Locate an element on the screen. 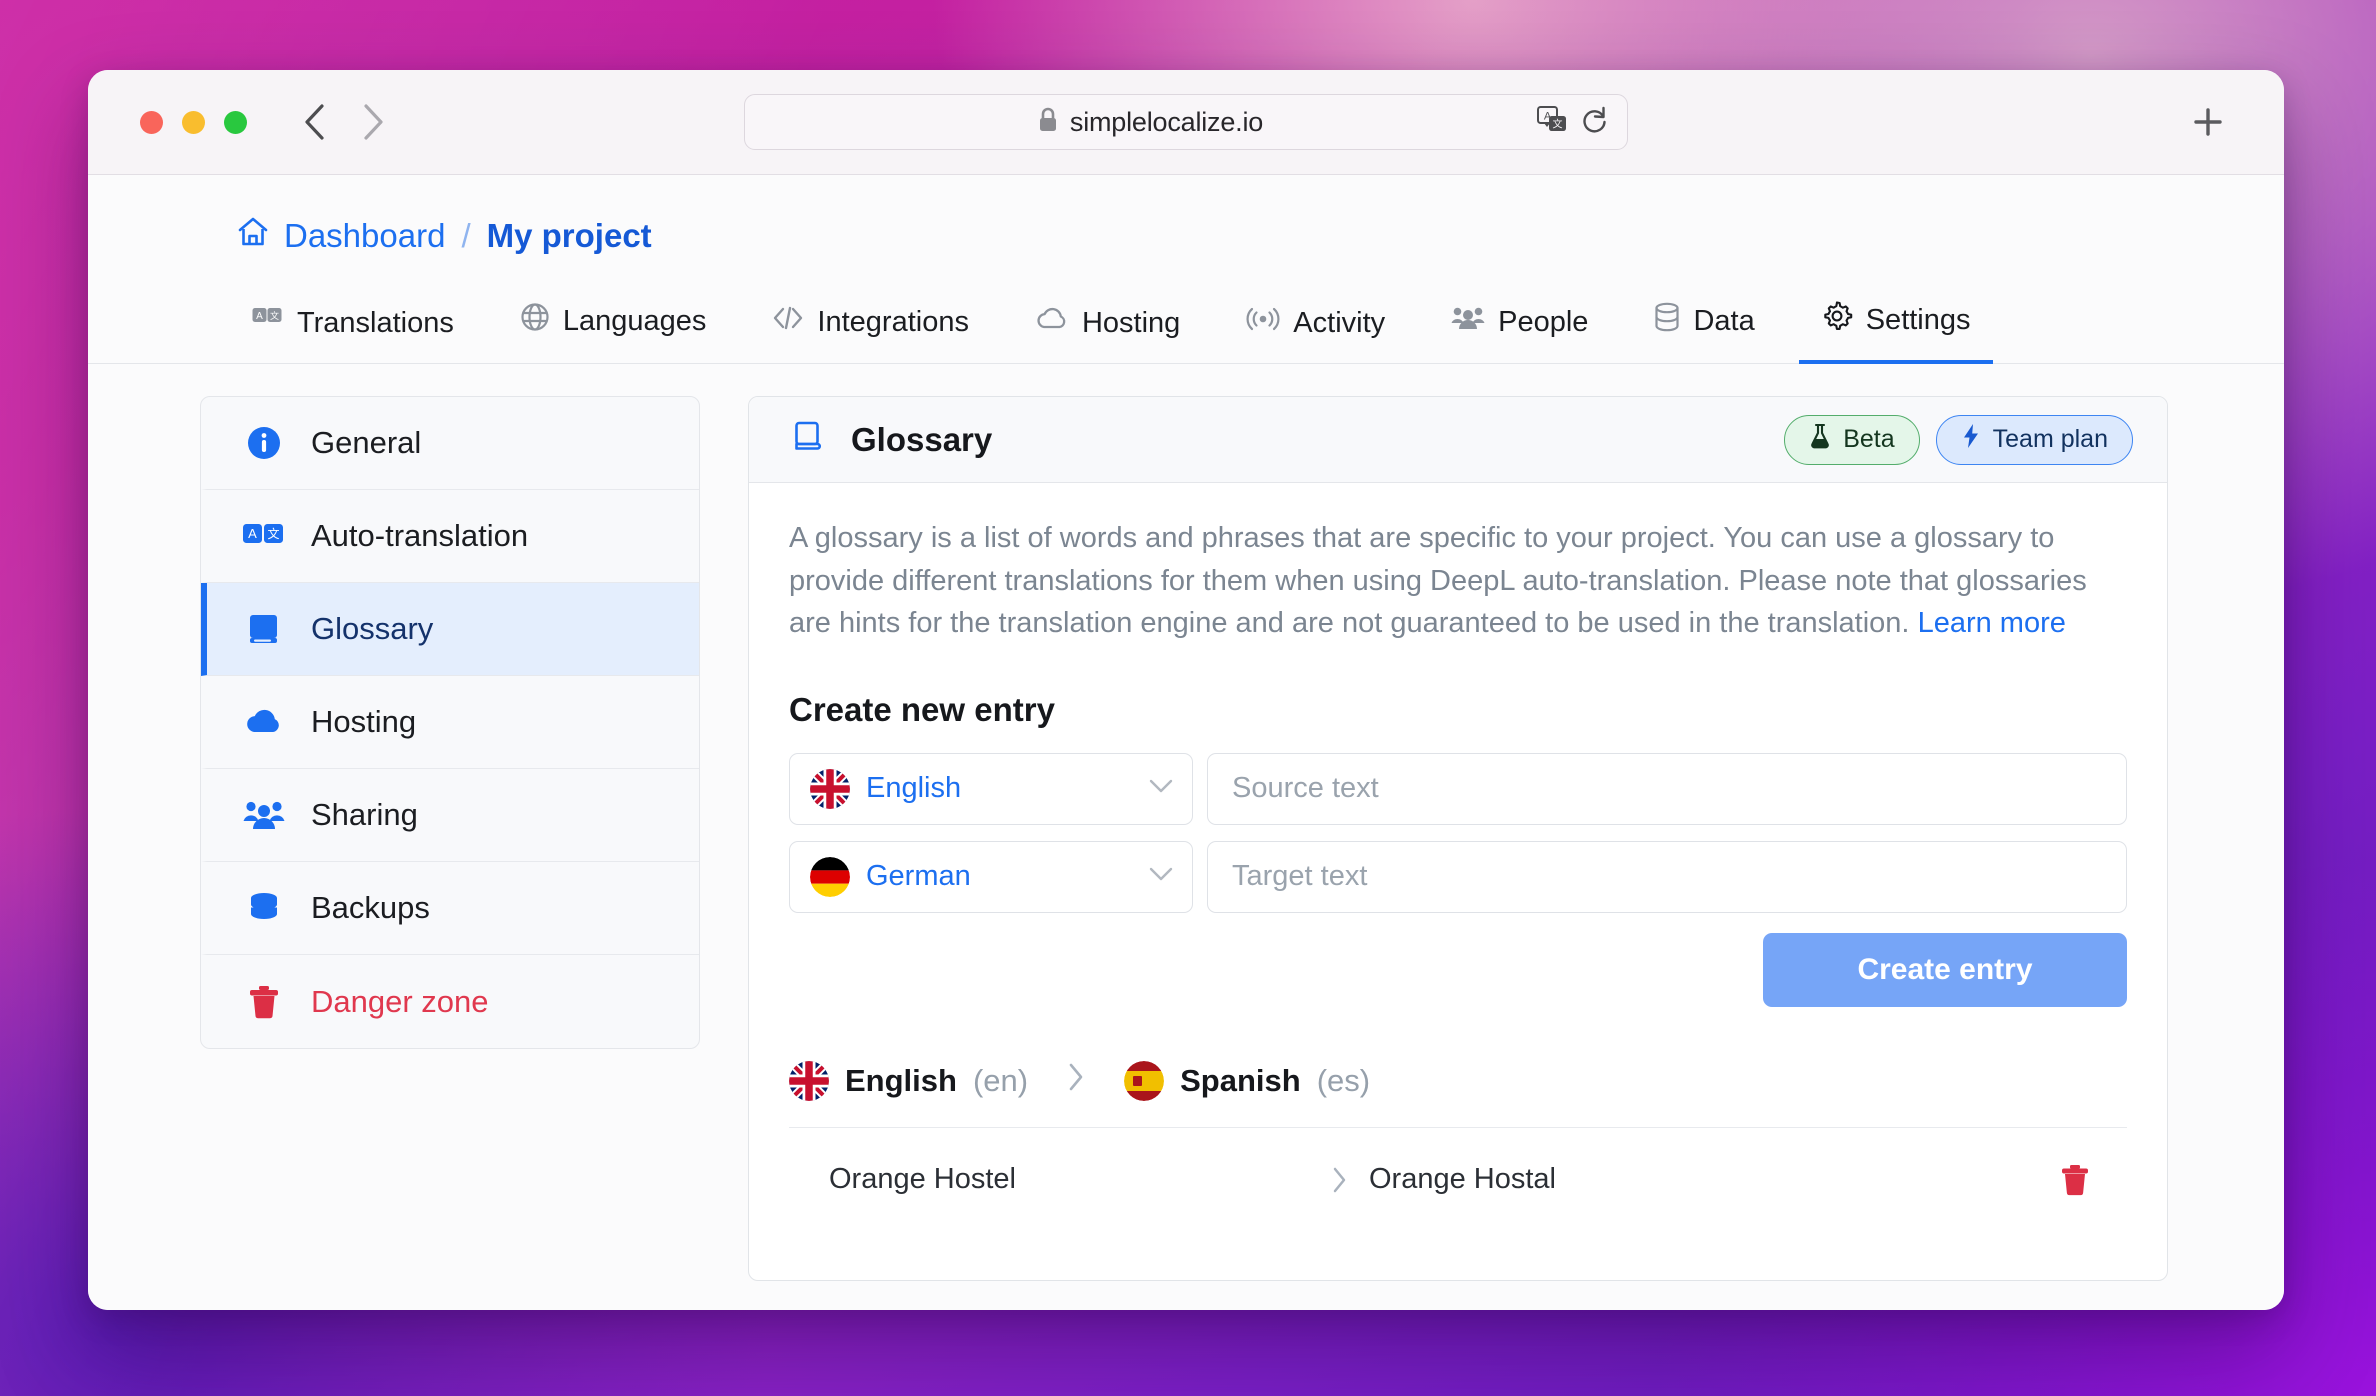 The image size is (2376, 1396). address-bar-actions: A 文 is located at coordinates (1573, 122).